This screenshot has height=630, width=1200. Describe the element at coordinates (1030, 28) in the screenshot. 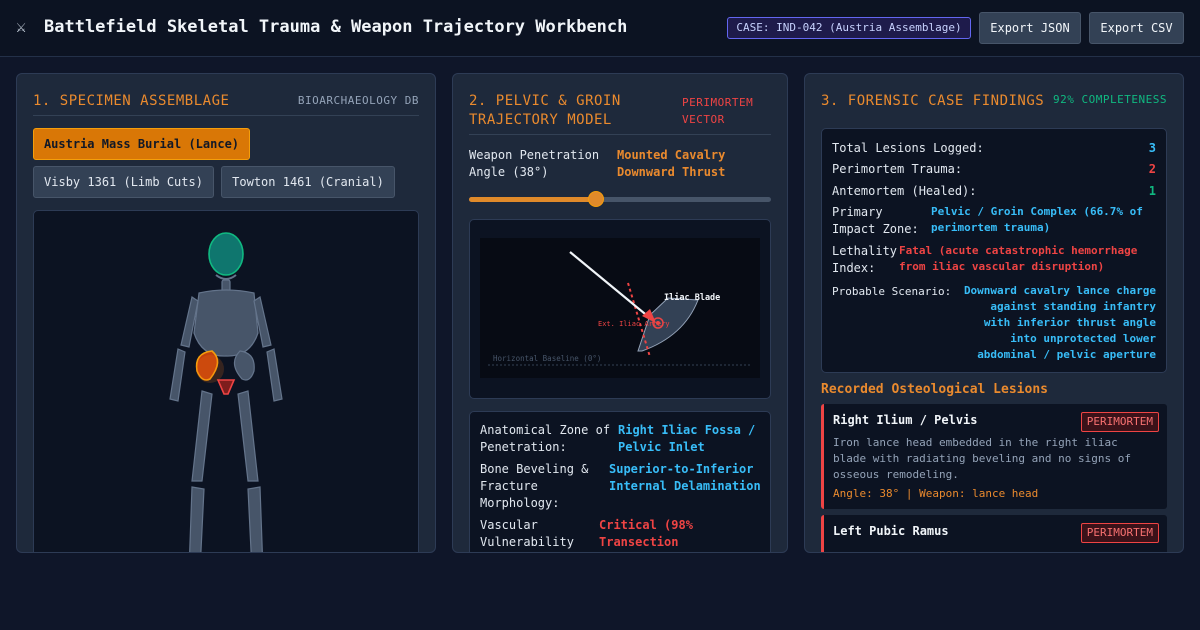

I see `export-json-button: Export JSON` at that location.